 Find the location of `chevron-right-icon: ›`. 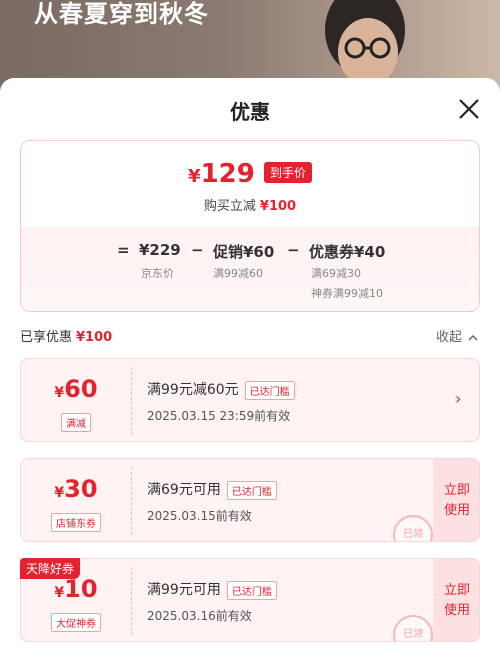

chevron-right-icon: › is located at coordinates (458, 398).